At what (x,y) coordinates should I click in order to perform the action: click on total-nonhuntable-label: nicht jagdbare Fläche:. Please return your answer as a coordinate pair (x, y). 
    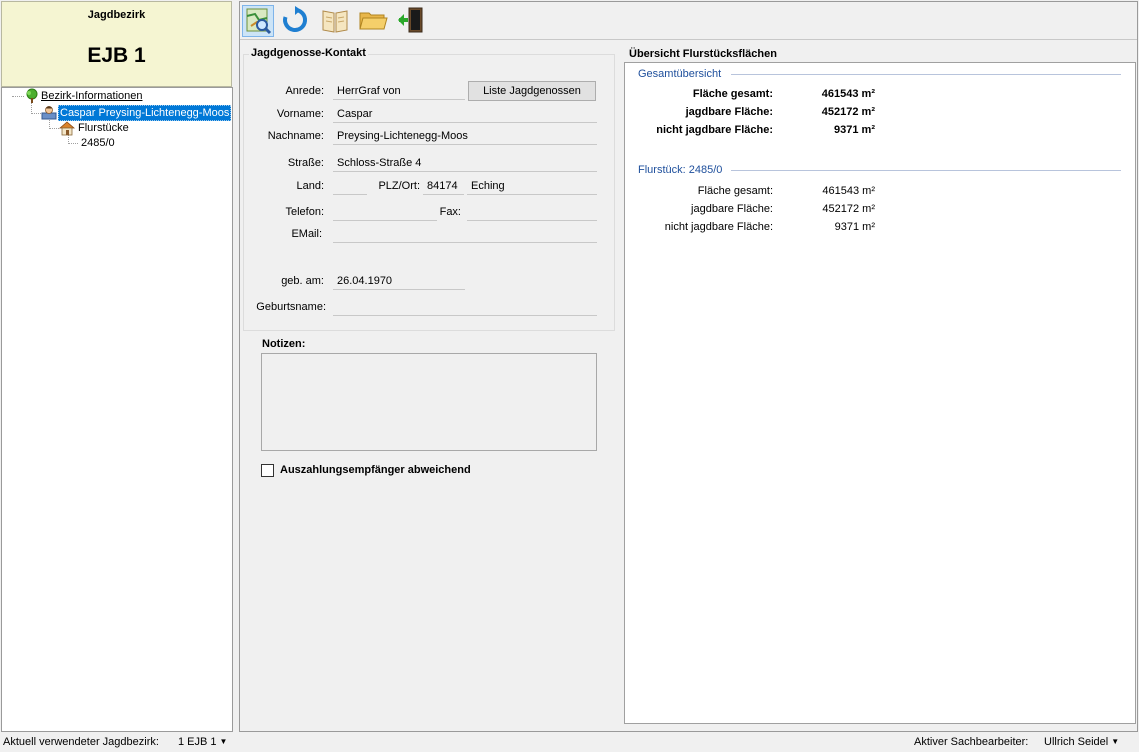
    Looking at the image, I should click on (714, 130).